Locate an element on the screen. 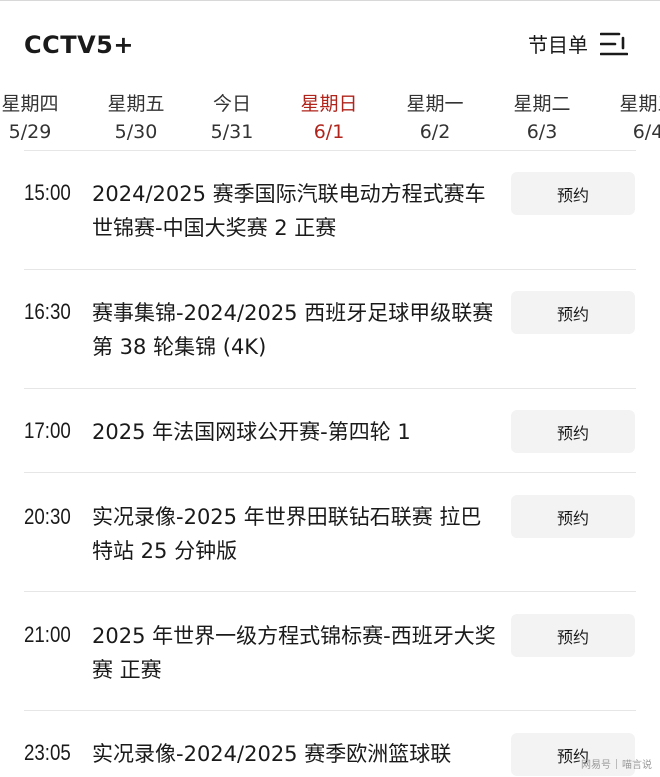 This screenshot has width=660, height=777. menu-lines-icon is located at coordinates (614, 43).